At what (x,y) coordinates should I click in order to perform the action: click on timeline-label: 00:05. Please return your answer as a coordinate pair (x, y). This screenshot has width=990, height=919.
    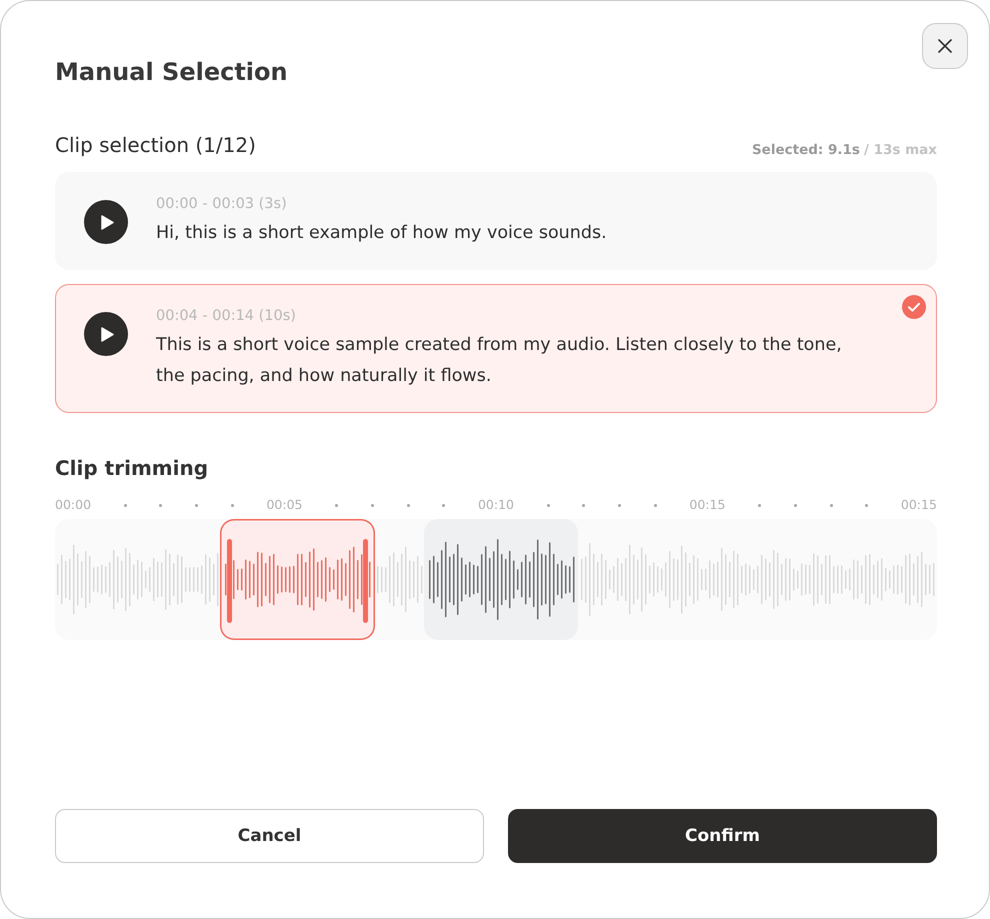
    Looking at the image, I should click on (284, 505).